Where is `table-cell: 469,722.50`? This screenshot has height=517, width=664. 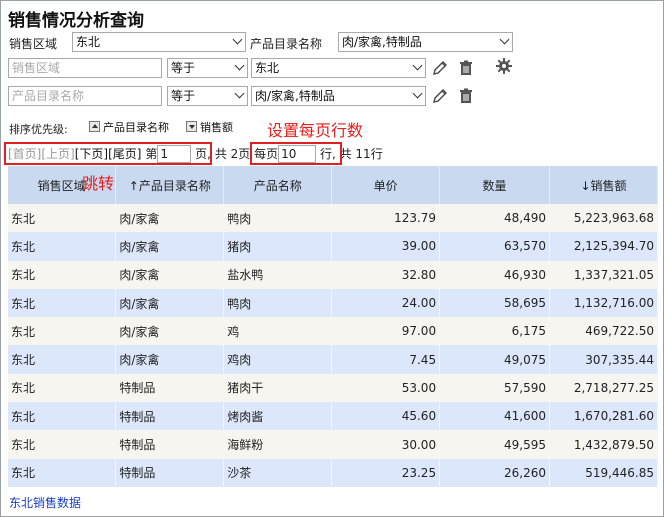
table-cell: 469,722.50 is located at coordinates (604, 331).